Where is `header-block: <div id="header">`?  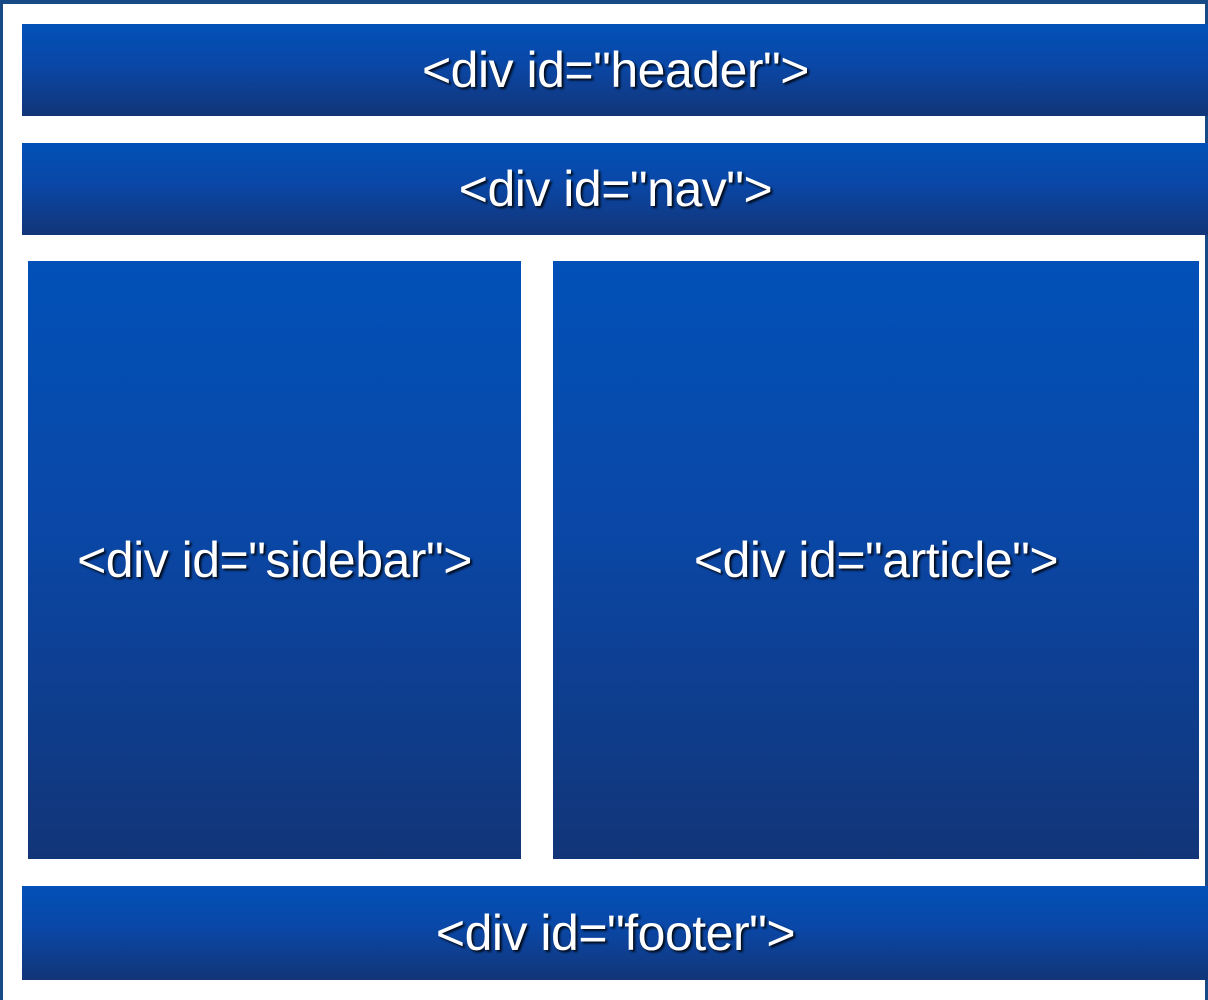
header-block: <div id="header"> is located at coordinates (615, 70).